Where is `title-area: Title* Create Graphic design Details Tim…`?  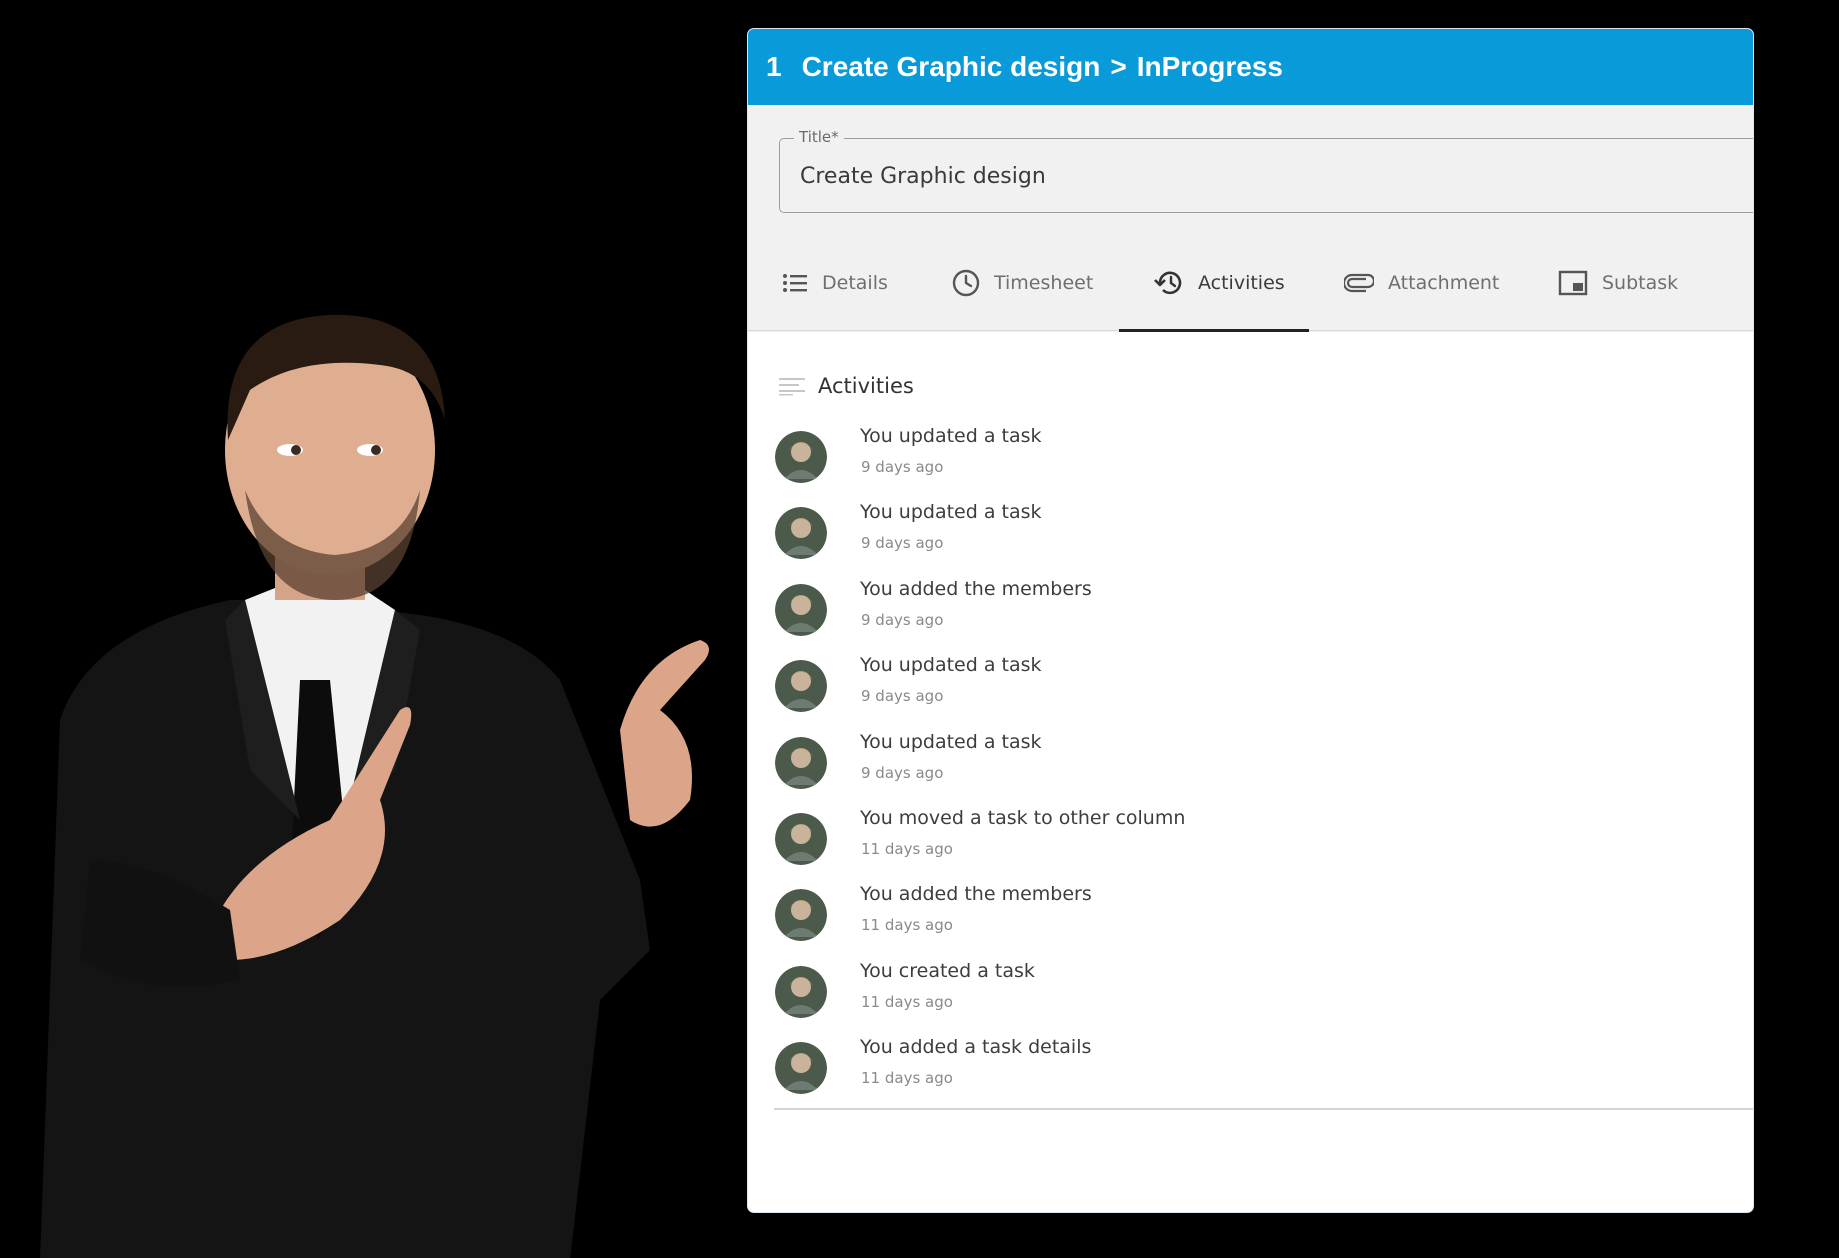
title-area: Title* Create Graphic design Details Tim… is located at coordinates (1250, 218).